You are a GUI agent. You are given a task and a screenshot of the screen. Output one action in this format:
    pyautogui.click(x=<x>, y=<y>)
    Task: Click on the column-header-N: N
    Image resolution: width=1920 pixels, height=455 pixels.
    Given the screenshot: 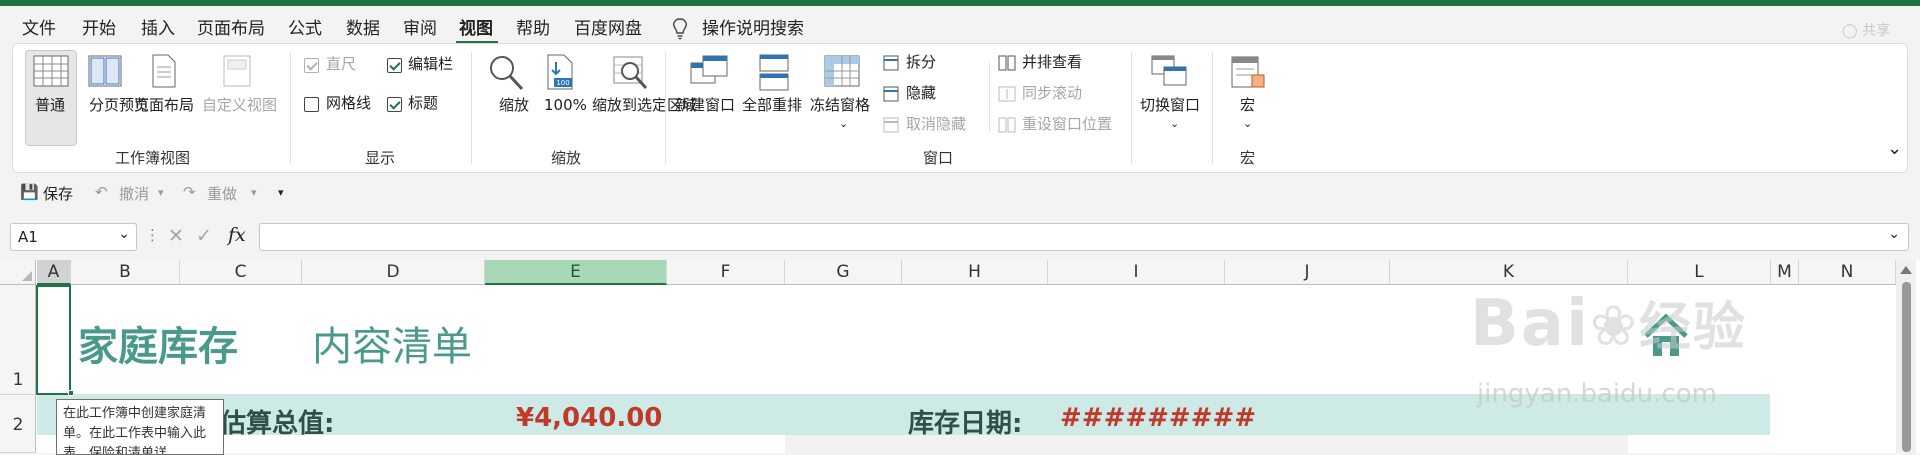 What is the action you would take?
    pyautogui.click(x=1847, y=272)
    